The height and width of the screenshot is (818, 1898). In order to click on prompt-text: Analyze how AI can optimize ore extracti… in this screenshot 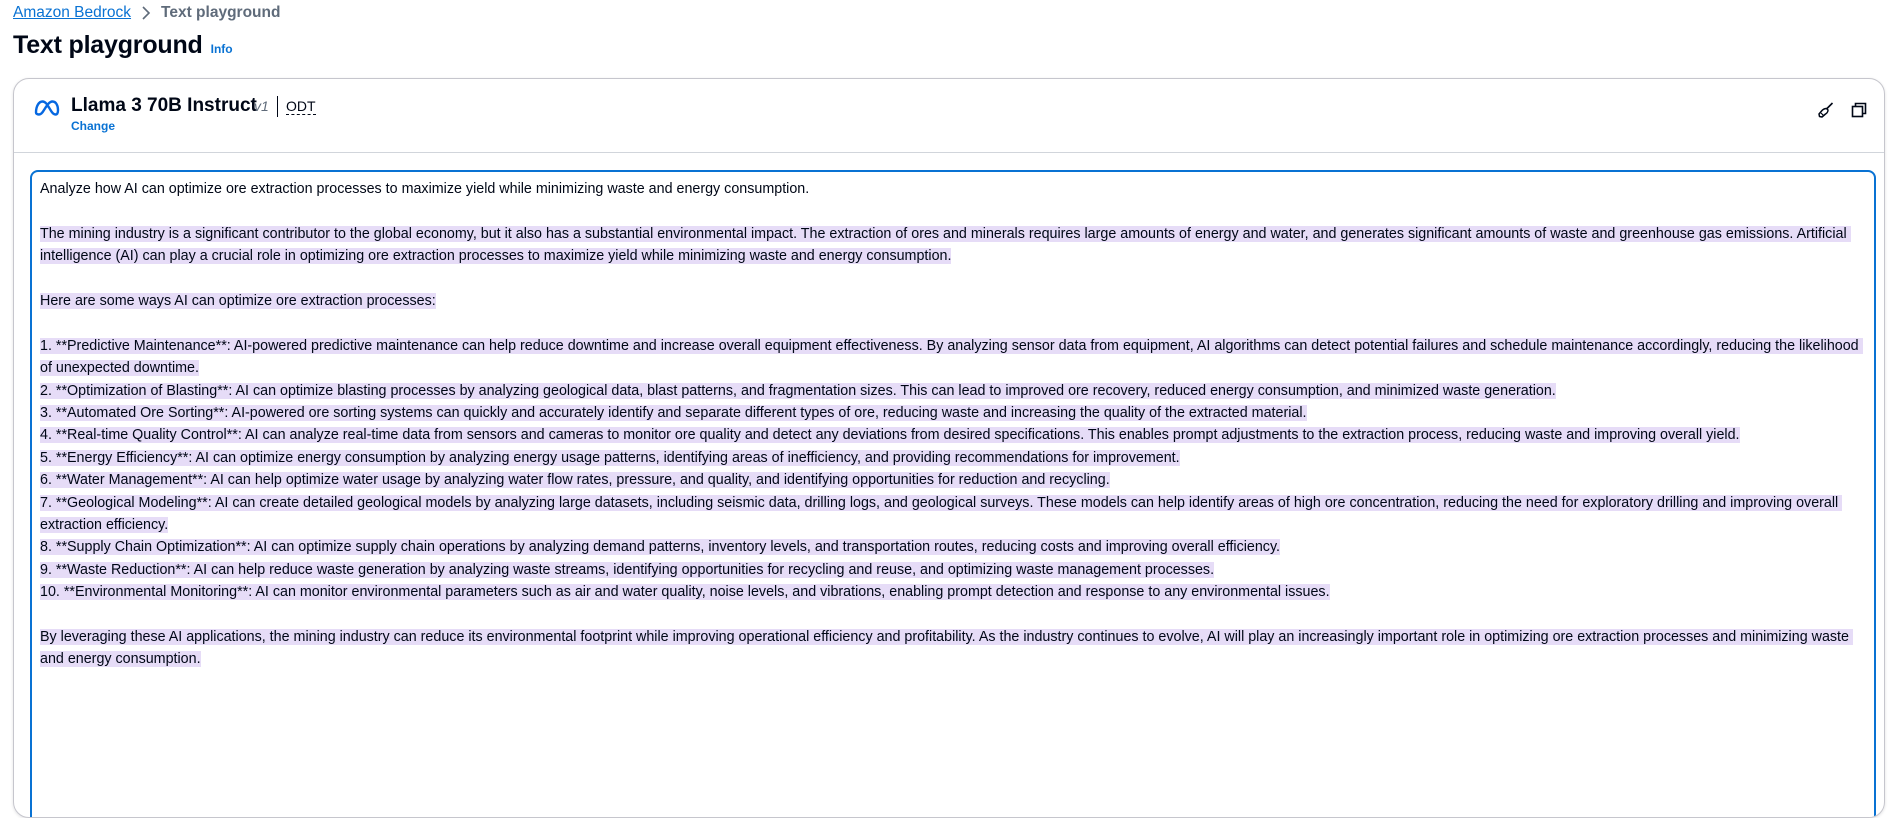, I will do `click(425, 189)`.